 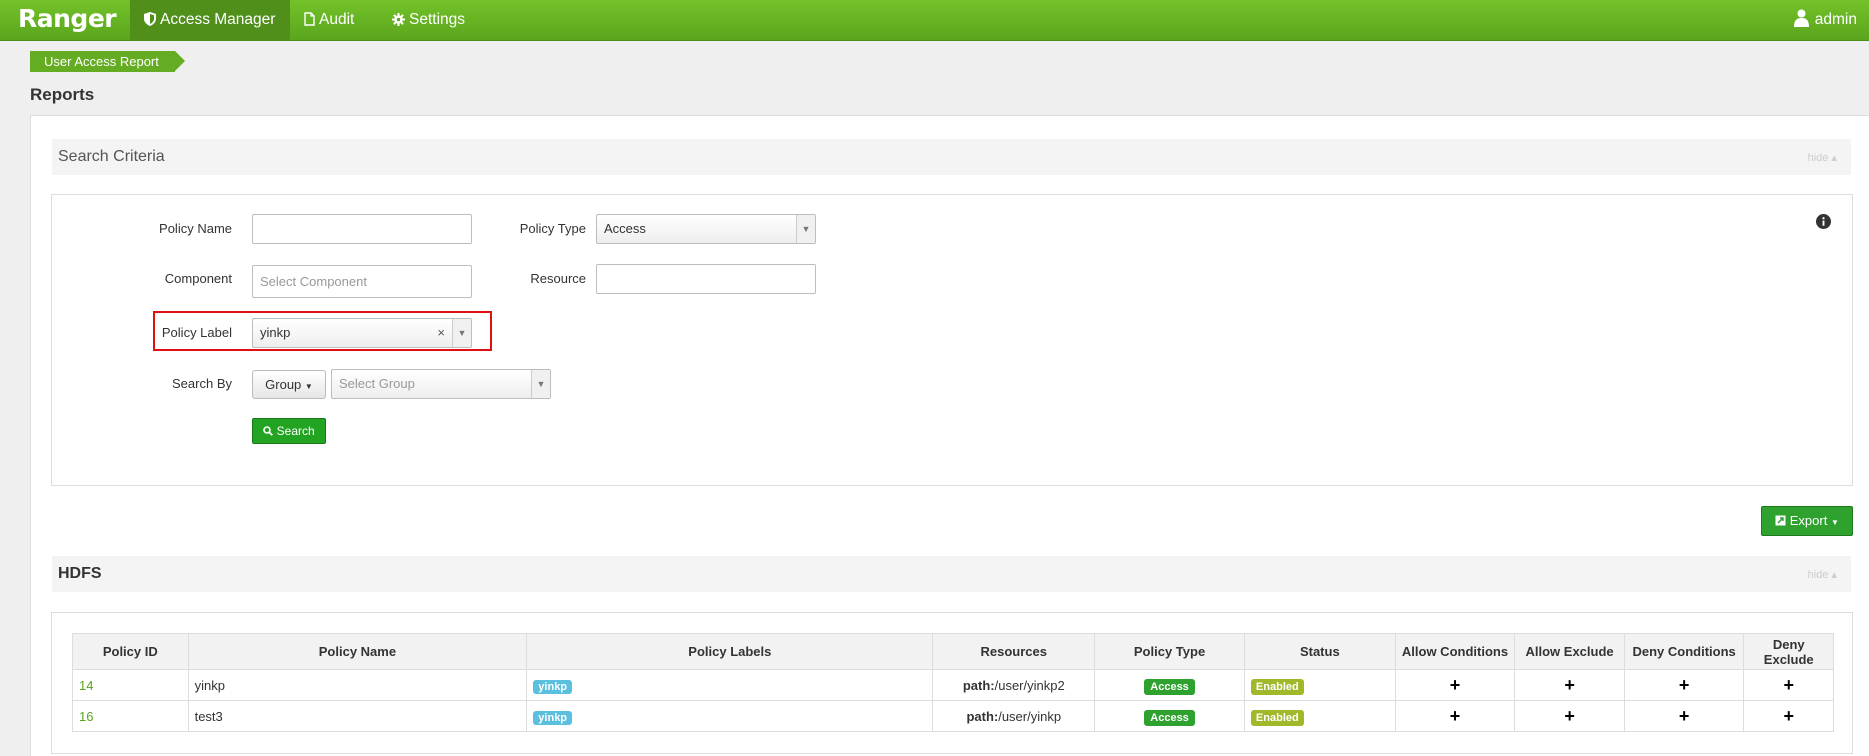 What do you see at coordinates (441, 384) in the screenshot?
I see `group-select: Select Group ▼` at bounding box center [441, 384].